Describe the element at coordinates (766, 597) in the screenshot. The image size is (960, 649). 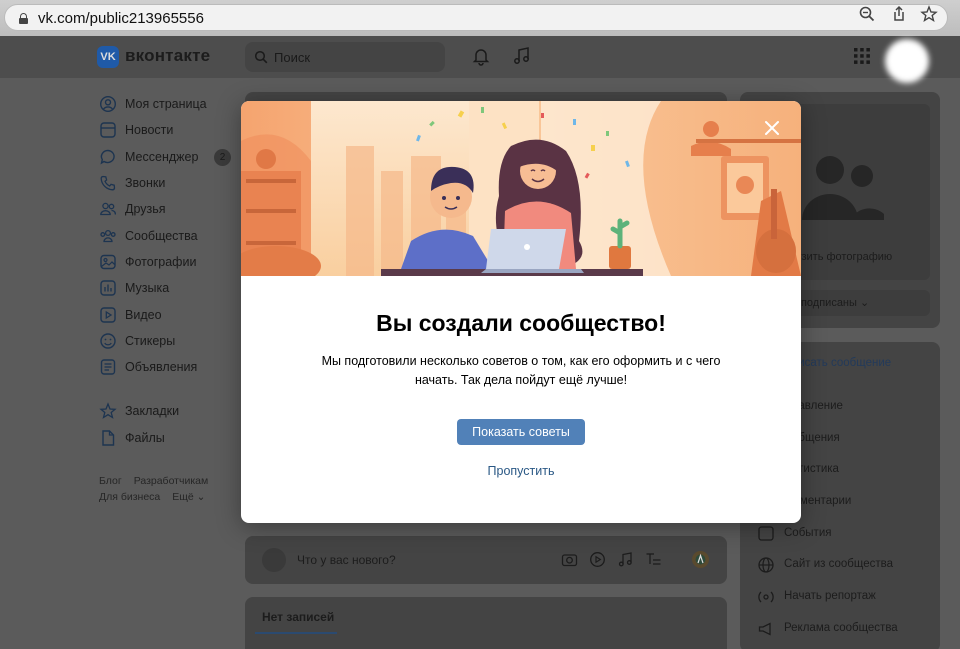
I see `live-broadcast-icon` at that location.